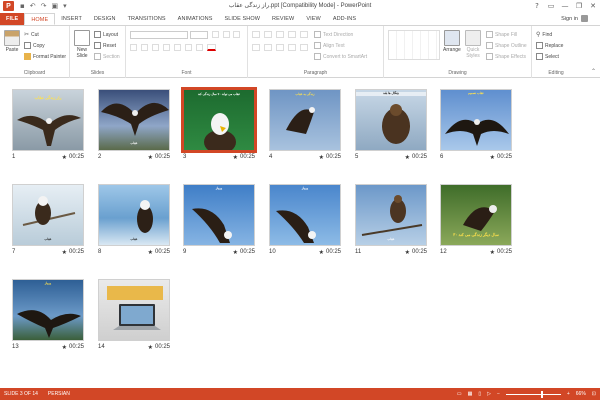 The image size is (600, 400). Describe the element at coordinates (71, 19) in the screenshot. I see `tab-insert: INSERT` at that location.